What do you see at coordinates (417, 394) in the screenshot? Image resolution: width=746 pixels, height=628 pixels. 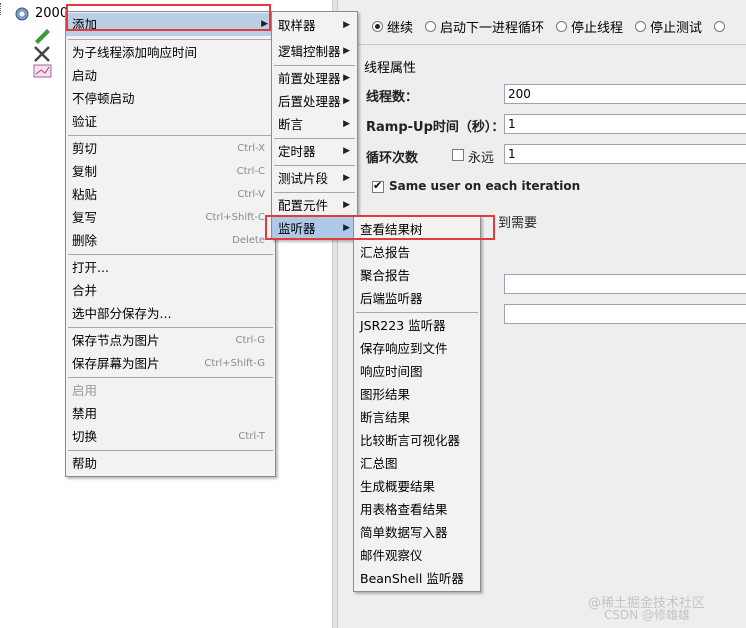 I see `listener-item-graph-results: 图形结果` at bounding box center [417, 394].